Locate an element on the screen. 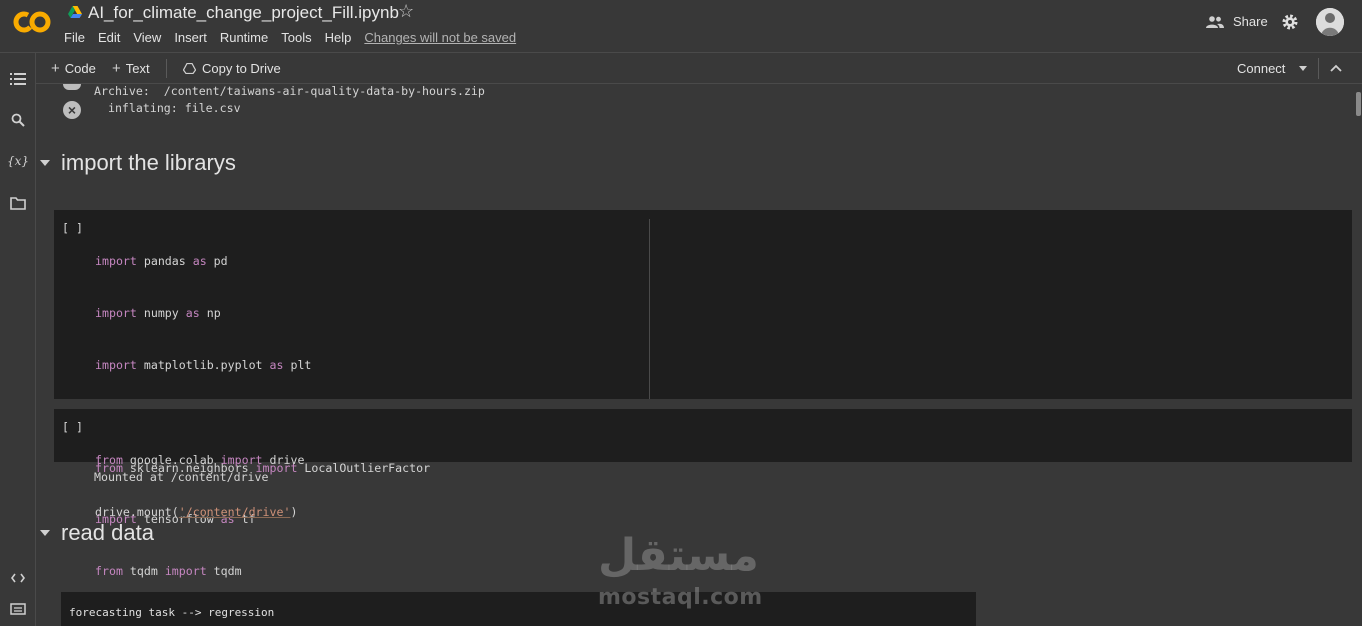 This screenshot has height=626, width=1362. section-header: read data is located at coordinates (97, 533).